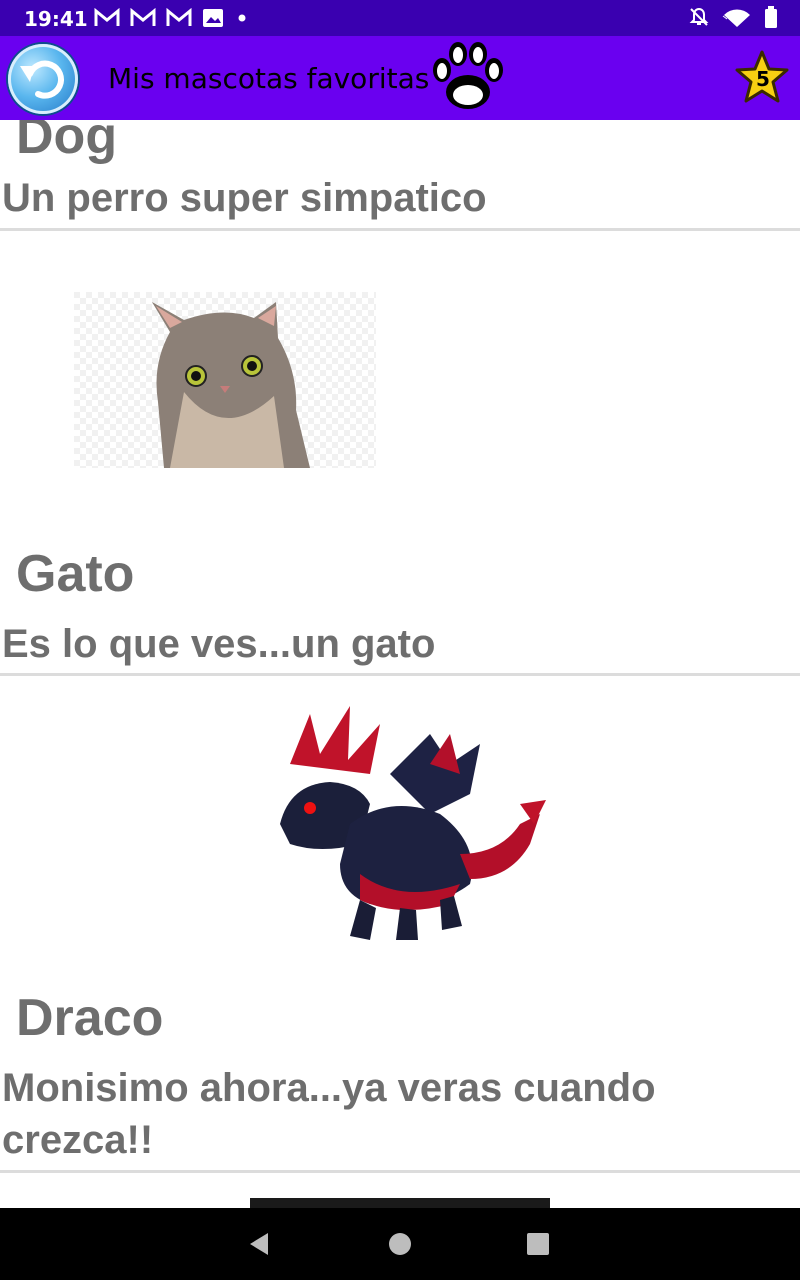 This screenshot has height=1280, width=800. Describe the element at coordinates (90, 1018) in the screenshot. I see `pet-name: Draco` at that location.